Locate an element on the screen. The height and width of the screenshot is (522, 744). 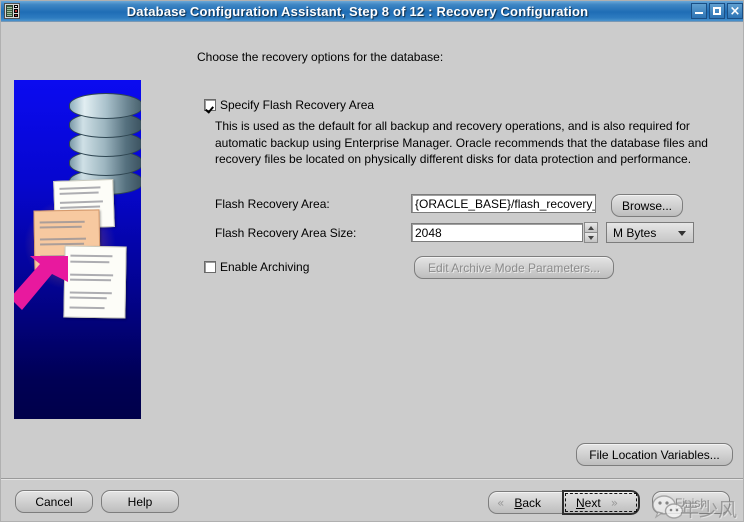
minimize-button is located at coordinates (699, 11).